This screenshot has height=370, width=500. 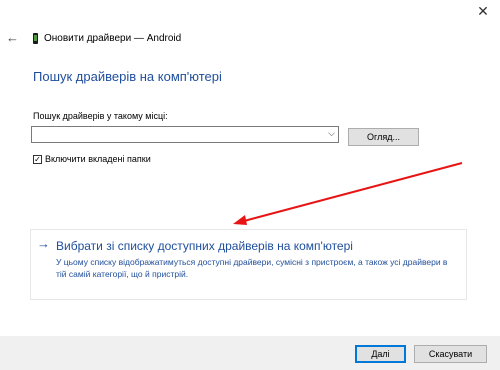 I want to click on annotation-arrow, so click(x=348, y=193).